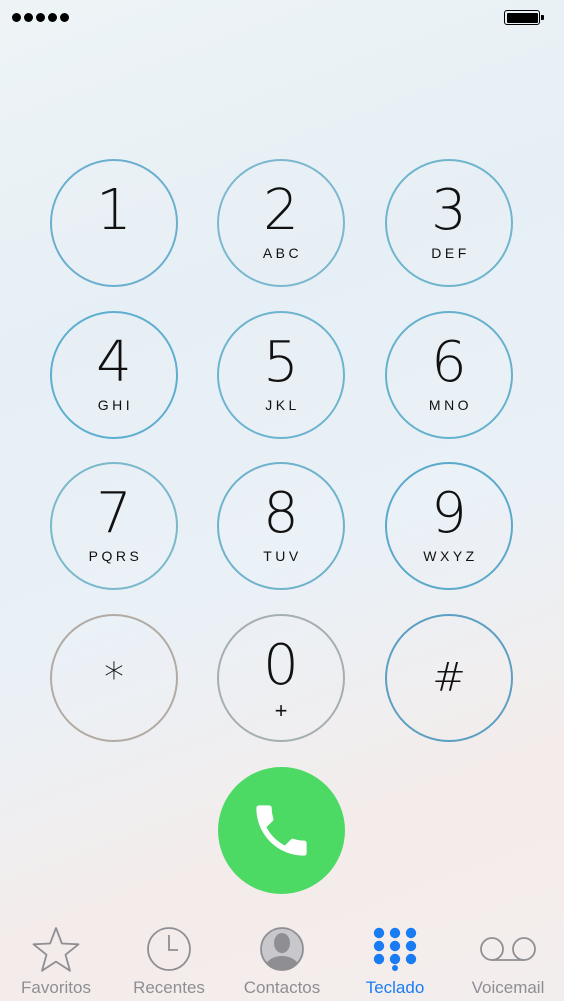 The width and height of the screenshot is (564, 1001). Describe the element at coordinates (449, 513) in the screenshot. I see `key-digit: 9` at that location.